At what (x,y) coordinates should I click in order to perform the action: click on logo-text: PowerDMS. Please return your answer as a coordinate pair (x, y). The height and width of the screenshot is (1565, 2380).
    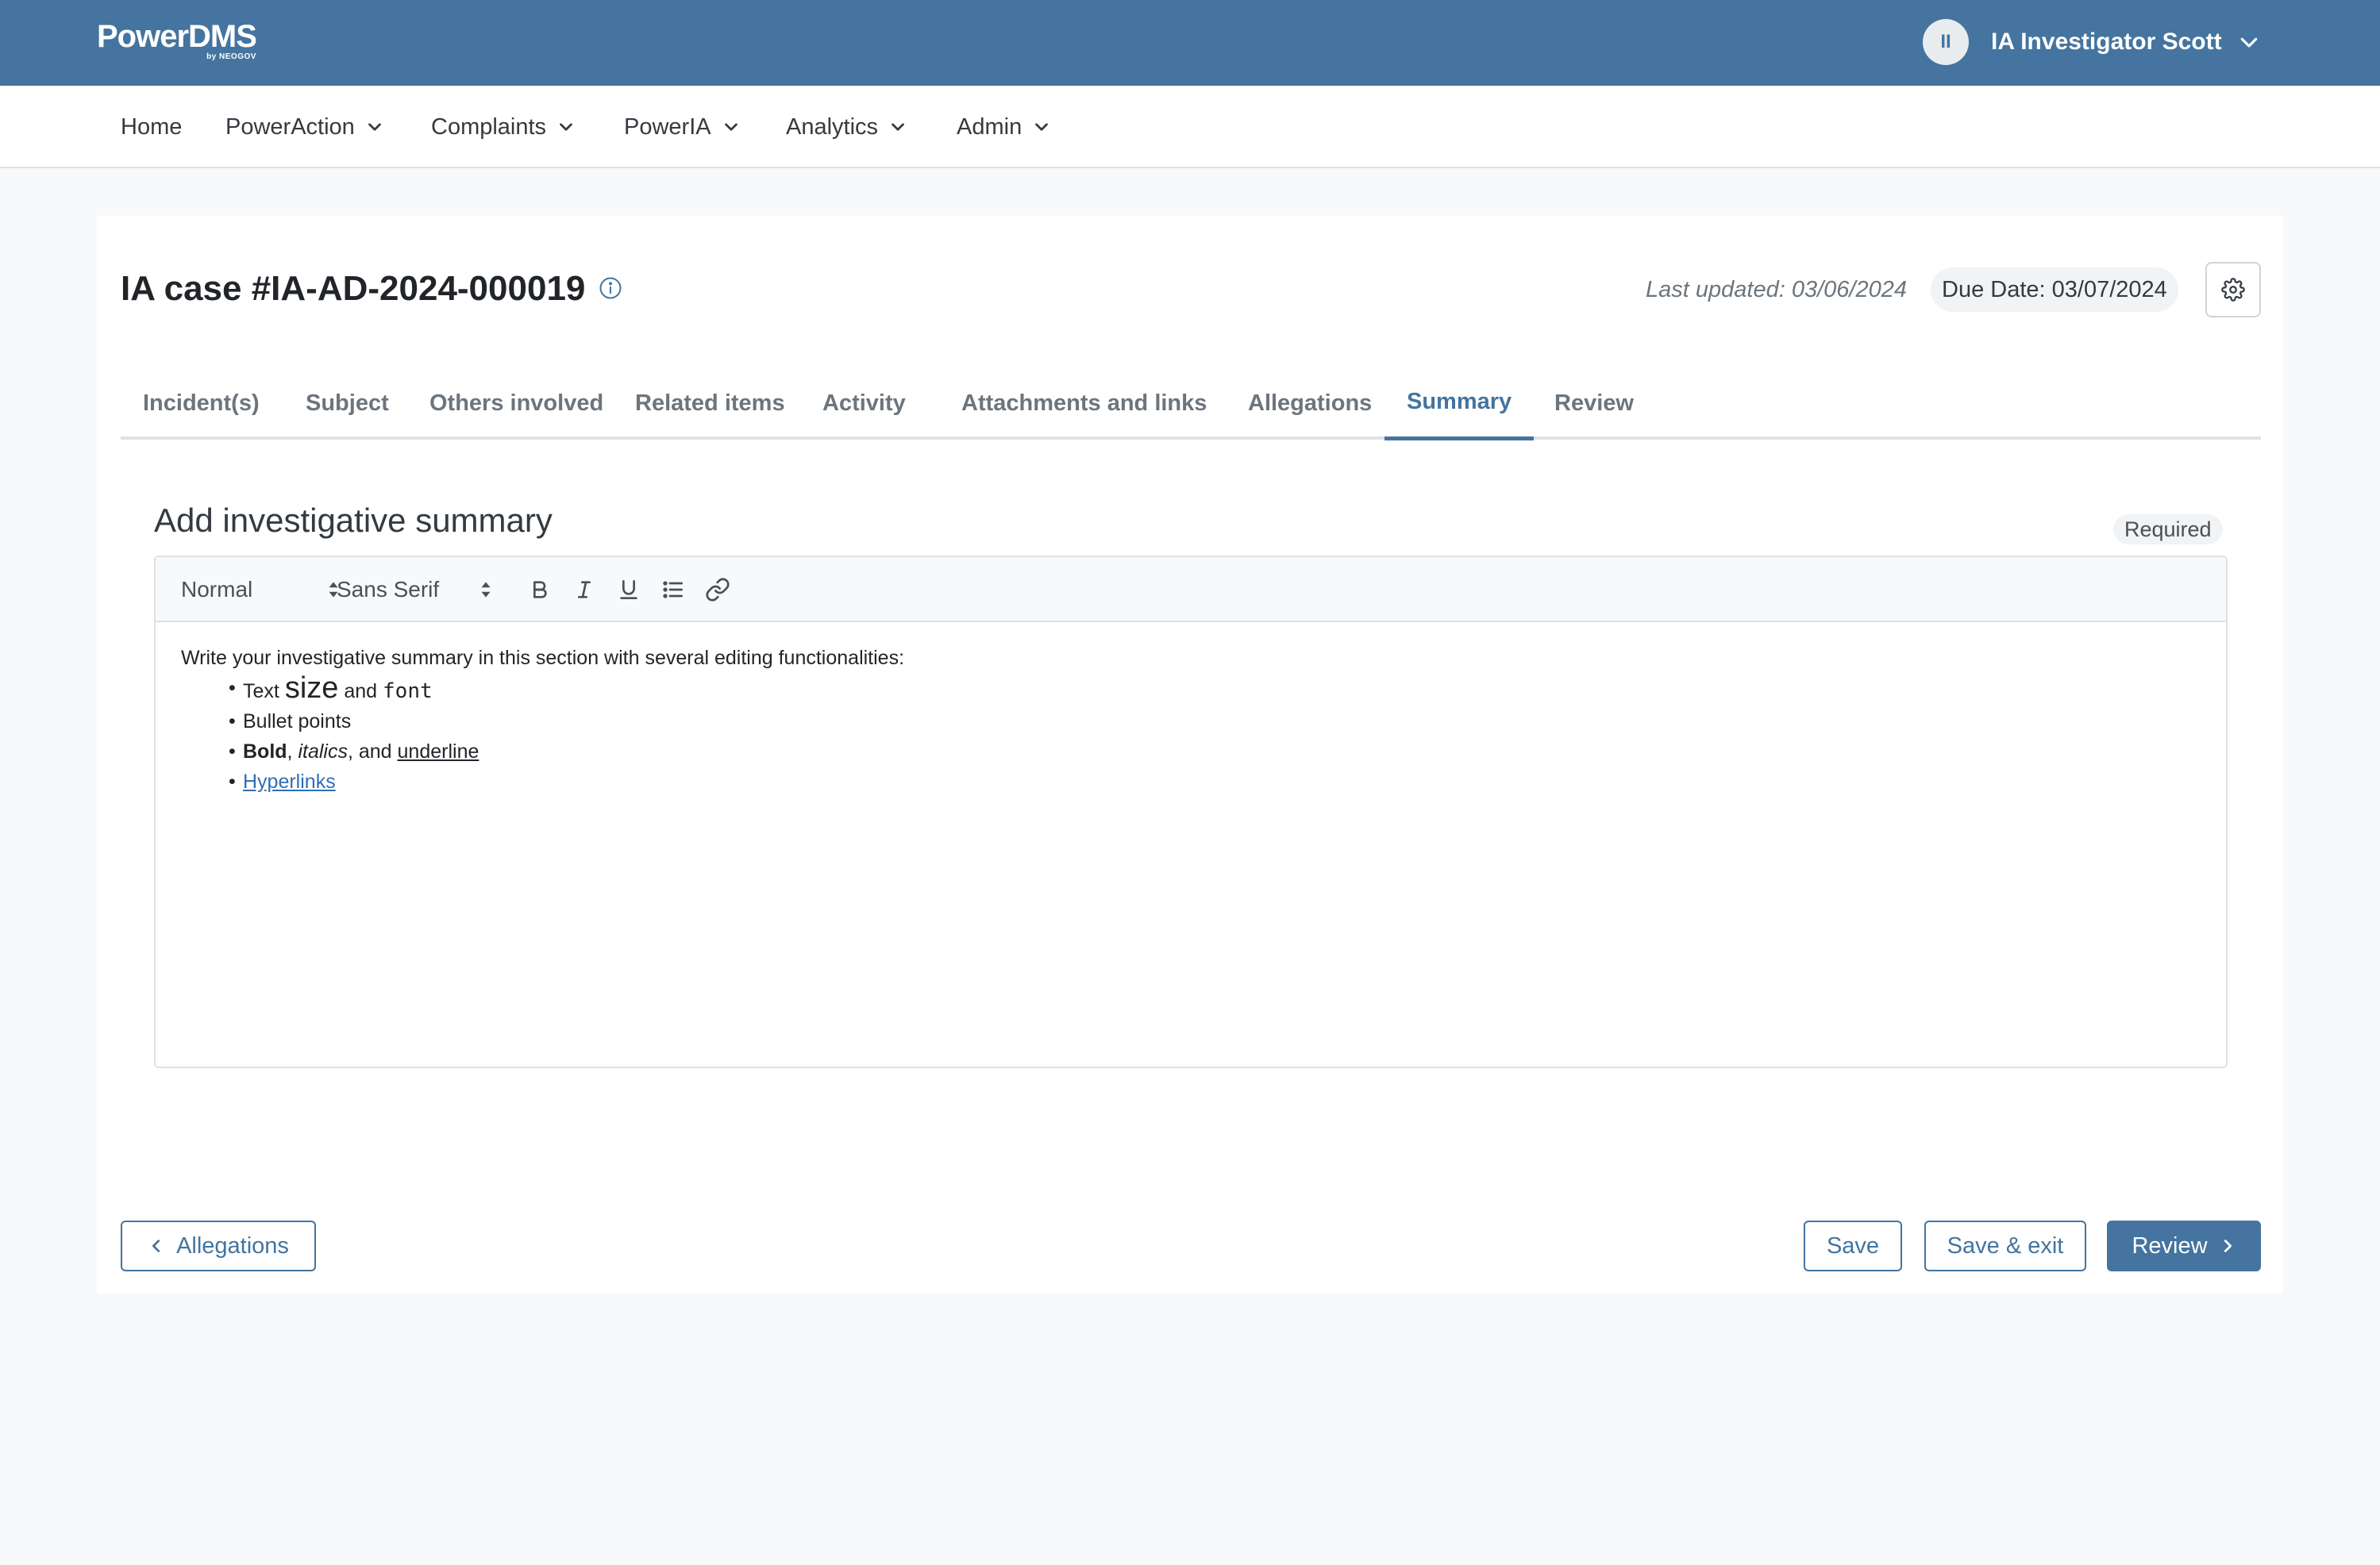
    Looking at the image, I should click on (177, 37).